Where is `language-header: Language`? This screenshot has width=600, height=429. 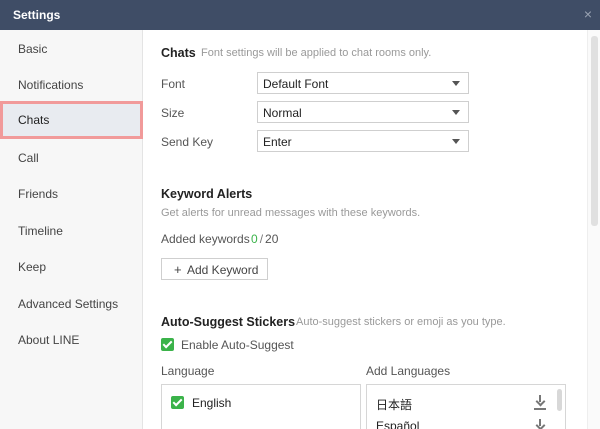
language-header: Language is located at coordinates (188, 371).